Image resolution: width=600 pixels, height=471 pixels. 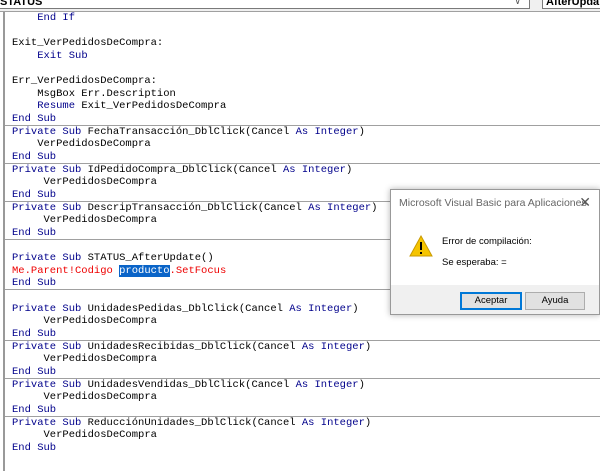 What do you see at coordinates (302, 81) in the screenshot?
I see `code-line: Err_VerPedidosDeCompra:` at bounding box center [302, 81].